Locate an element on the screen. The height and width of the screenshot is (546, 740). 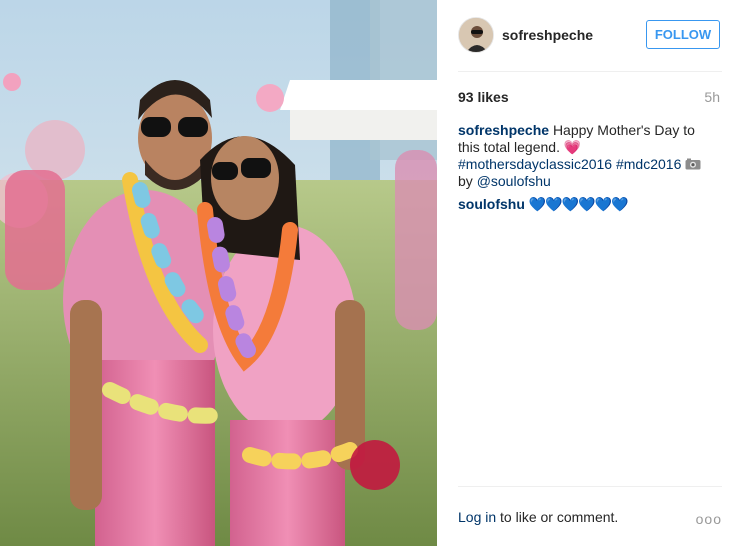
comment-username: sofreshpeche is located at coordinates (503, 130).